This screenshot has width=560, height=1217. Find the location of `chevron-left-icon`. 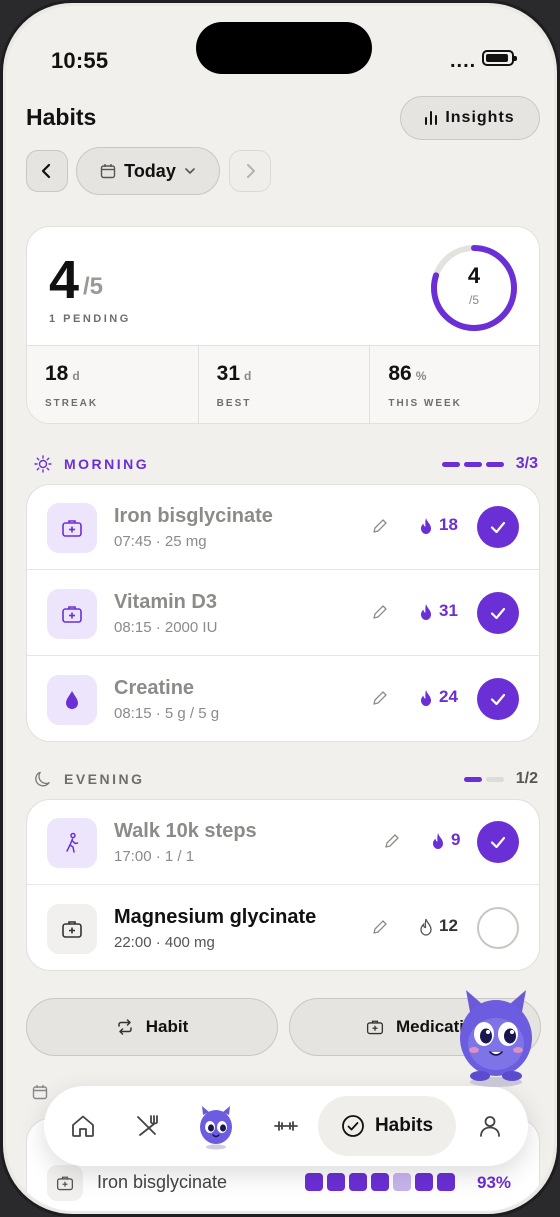

chevron-left-icon is located at coordinates (46, 171).